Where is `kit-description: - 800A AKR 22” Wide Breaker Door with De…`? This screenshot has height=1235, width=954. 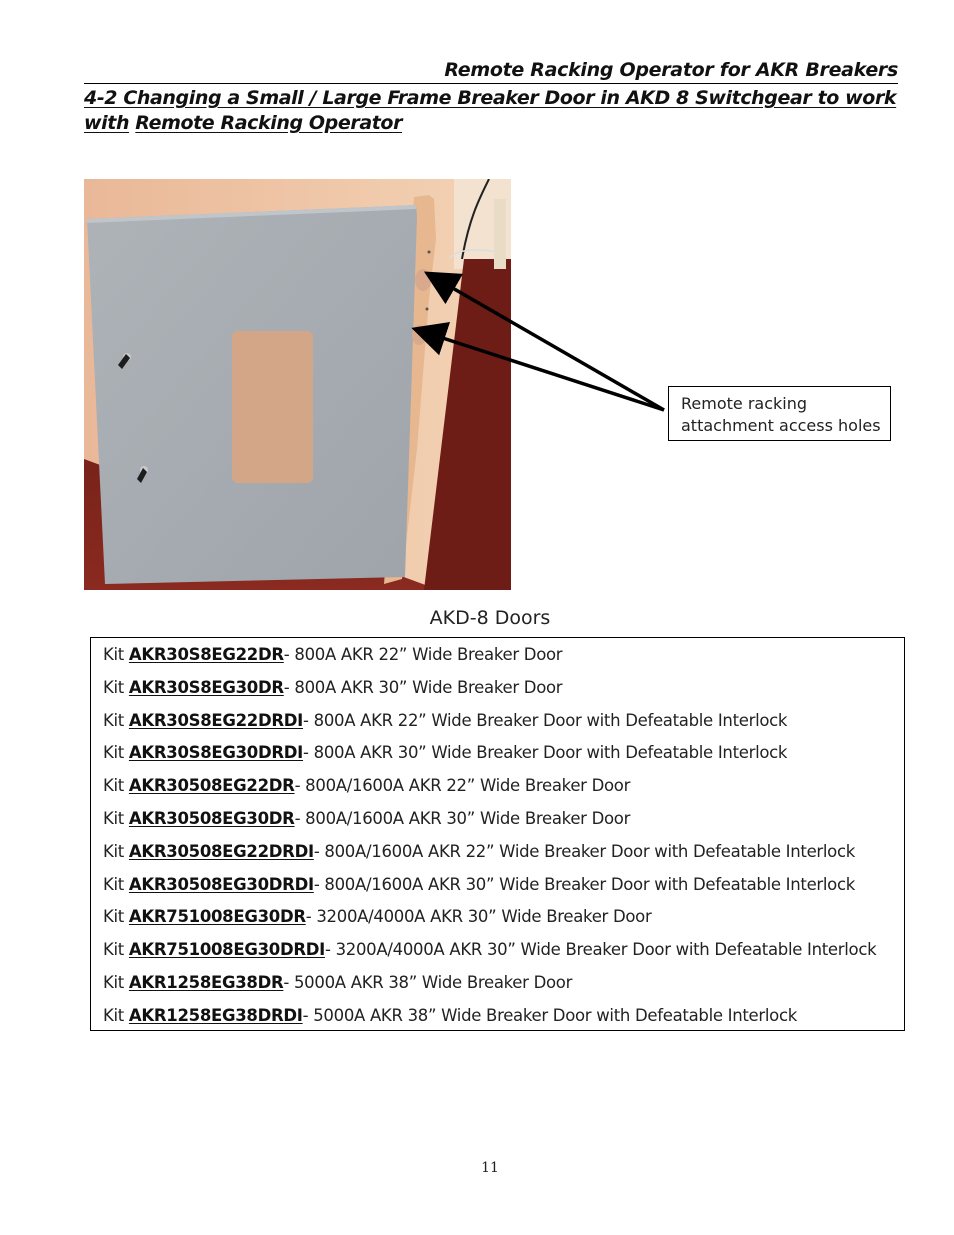 kit-description: - 800A AKR 22” Wide Breaker Door with De… is located at coordinates (545, 720).